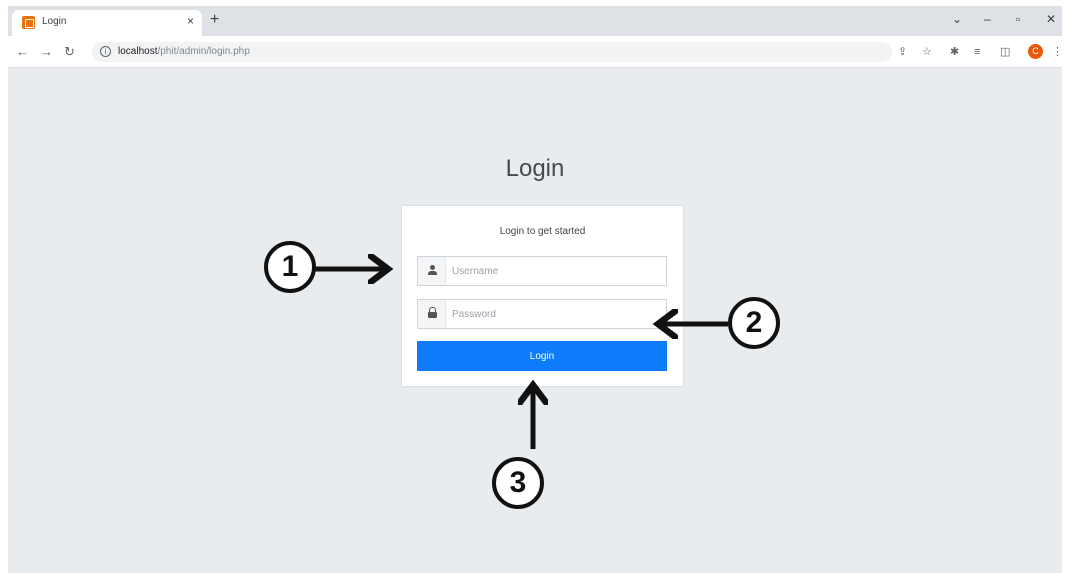 The width and height of the screenshot is (1065, 573). I want to click on sidebar-icon: ◫, so click(1005, 52).